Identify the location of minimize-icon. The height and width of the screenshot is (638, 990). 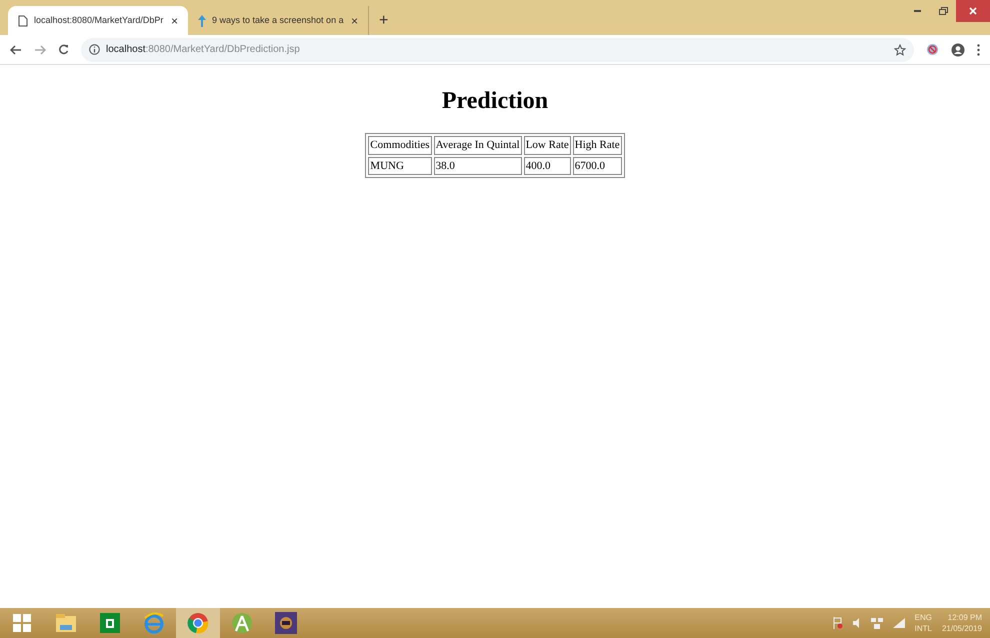
(917, 11).